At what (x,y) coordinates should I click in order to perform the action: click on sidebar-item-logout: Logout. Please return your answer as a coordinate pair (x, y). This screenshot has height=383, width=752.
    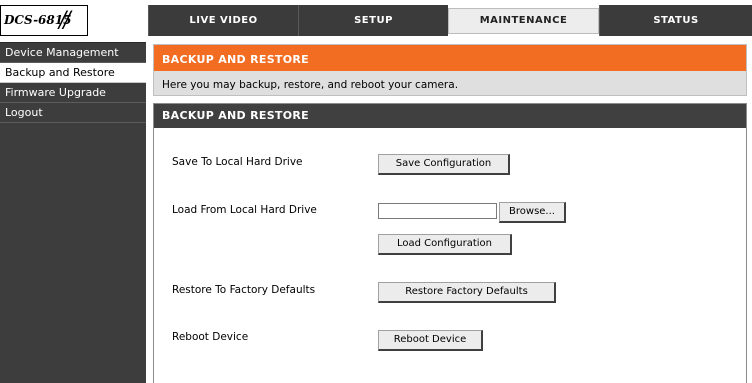
    Looking at the image, I should click on (73, 113).